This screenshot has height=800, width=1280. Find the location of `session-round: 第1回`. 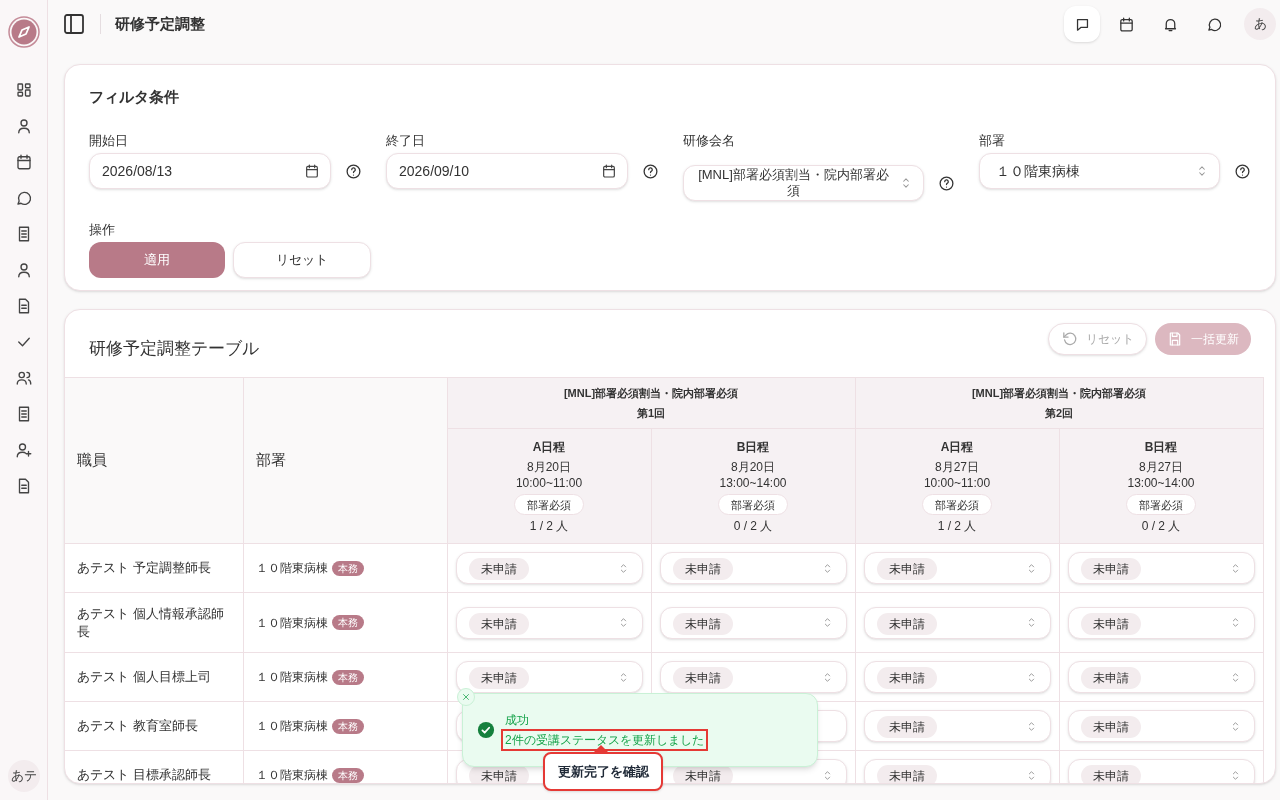

session-round: 第1回 is located at coordinates (651, 413).